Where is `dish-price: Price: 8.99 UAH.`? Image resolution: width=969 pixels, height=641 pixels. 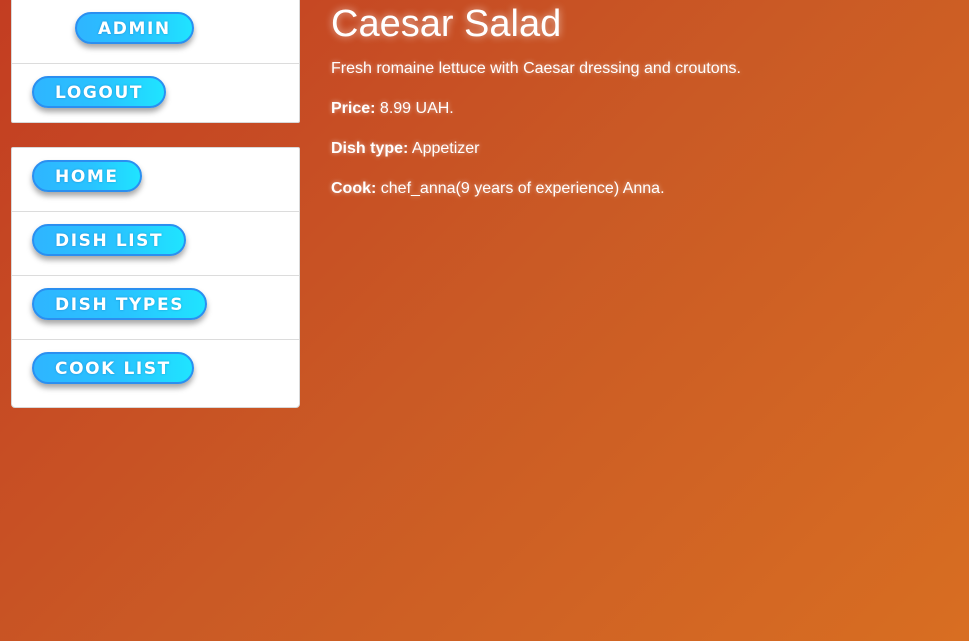
dish-price: Price: 8.99 UAH. is located at coordinates (536, 109).